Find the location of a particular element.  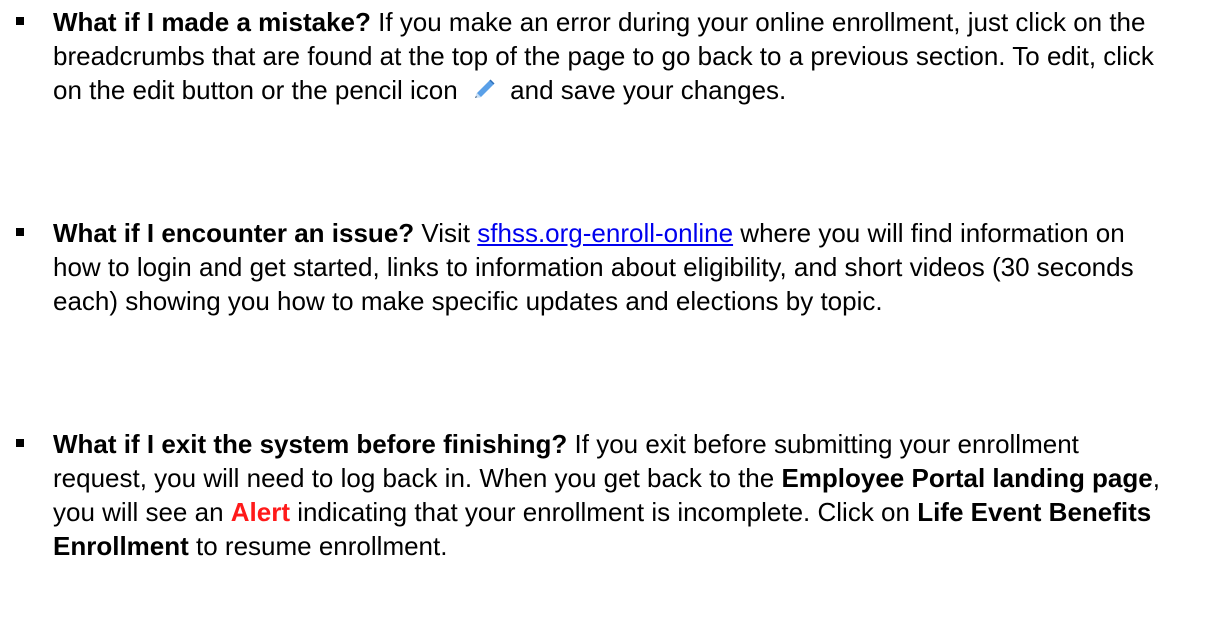

faq-question: What if I encounter an issue? is located at coordinates (234, 233).